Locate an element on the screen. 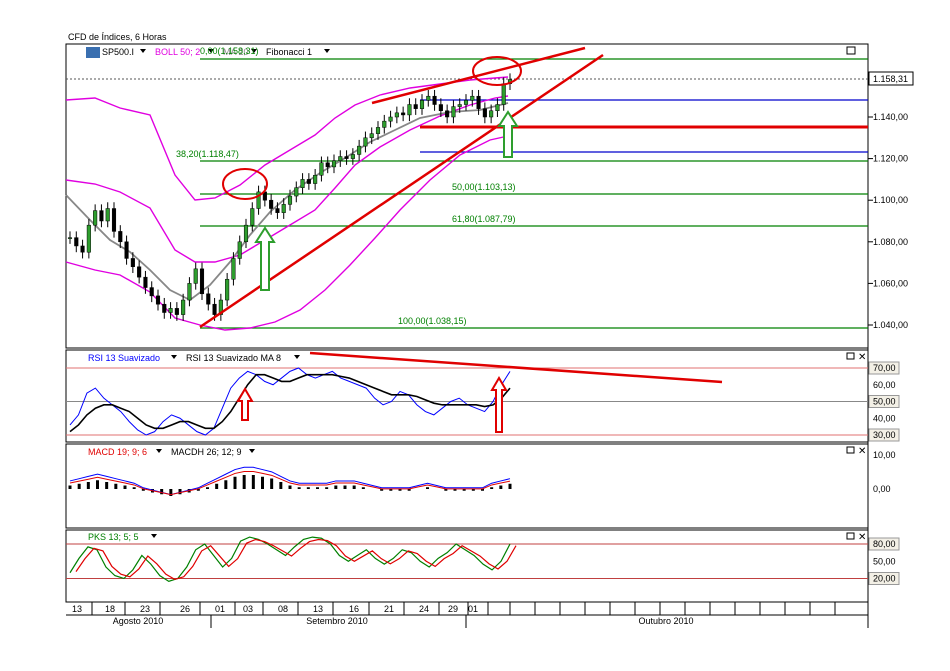  instrument-icon is located at coordinates (93, 52).